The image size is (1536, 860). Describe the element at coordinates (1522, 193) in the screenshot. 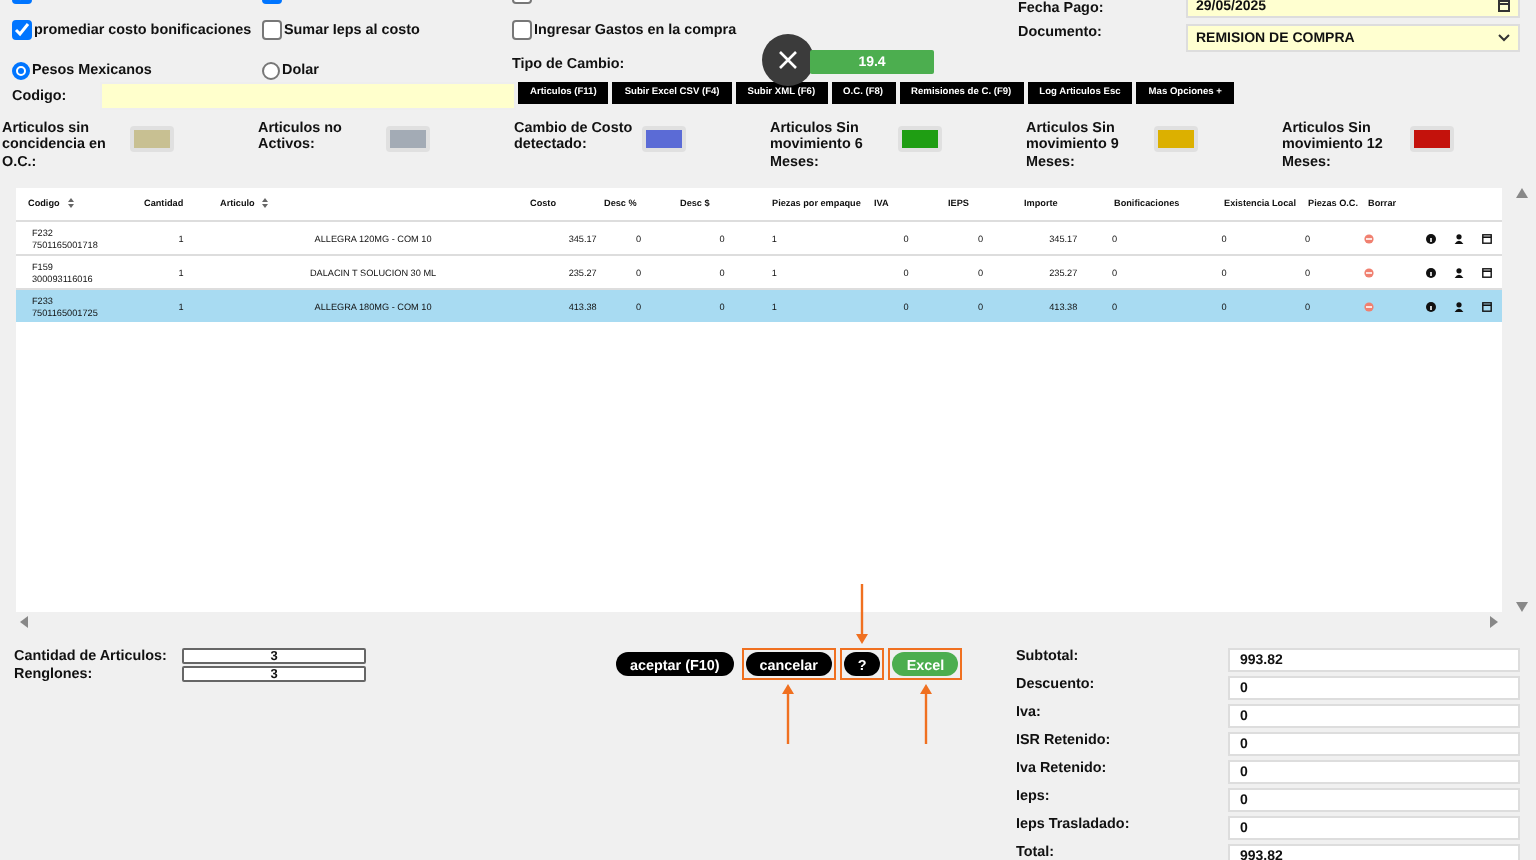

I see `scroll-up-icon` at that location.